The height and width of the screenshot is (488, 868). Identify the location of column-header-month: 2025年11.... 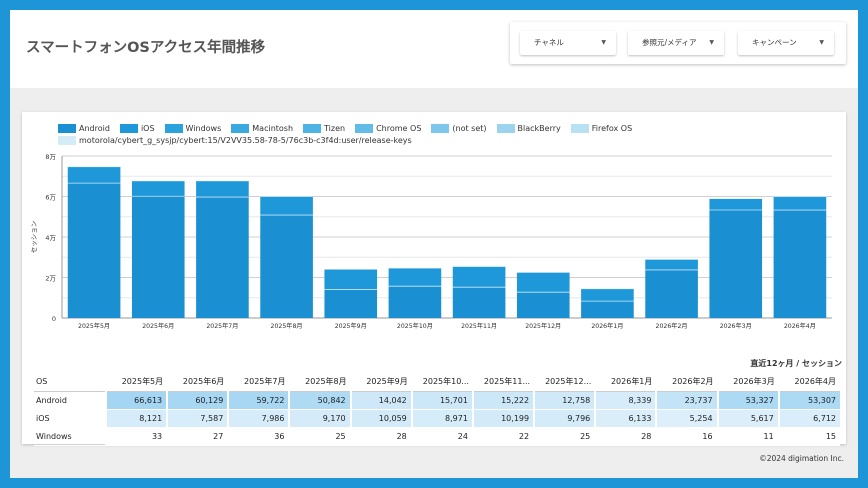
(503, 382).